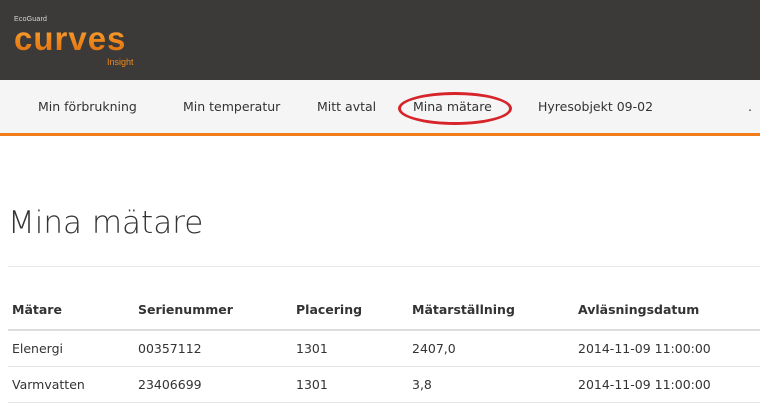 This screenshot has height=405, width=760. What do you see at coordinates (422, 384) in the screenshot?
I see `cell-reading: 3,8` at bounding box center [422, 384].